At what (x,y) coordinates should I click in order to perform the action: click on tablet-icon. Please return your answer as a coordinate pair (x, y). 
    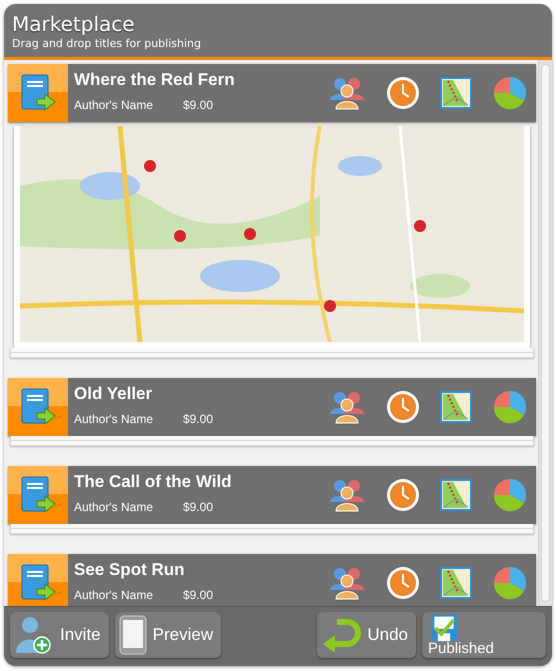
    Looking at the image, I should click on (132, 635).